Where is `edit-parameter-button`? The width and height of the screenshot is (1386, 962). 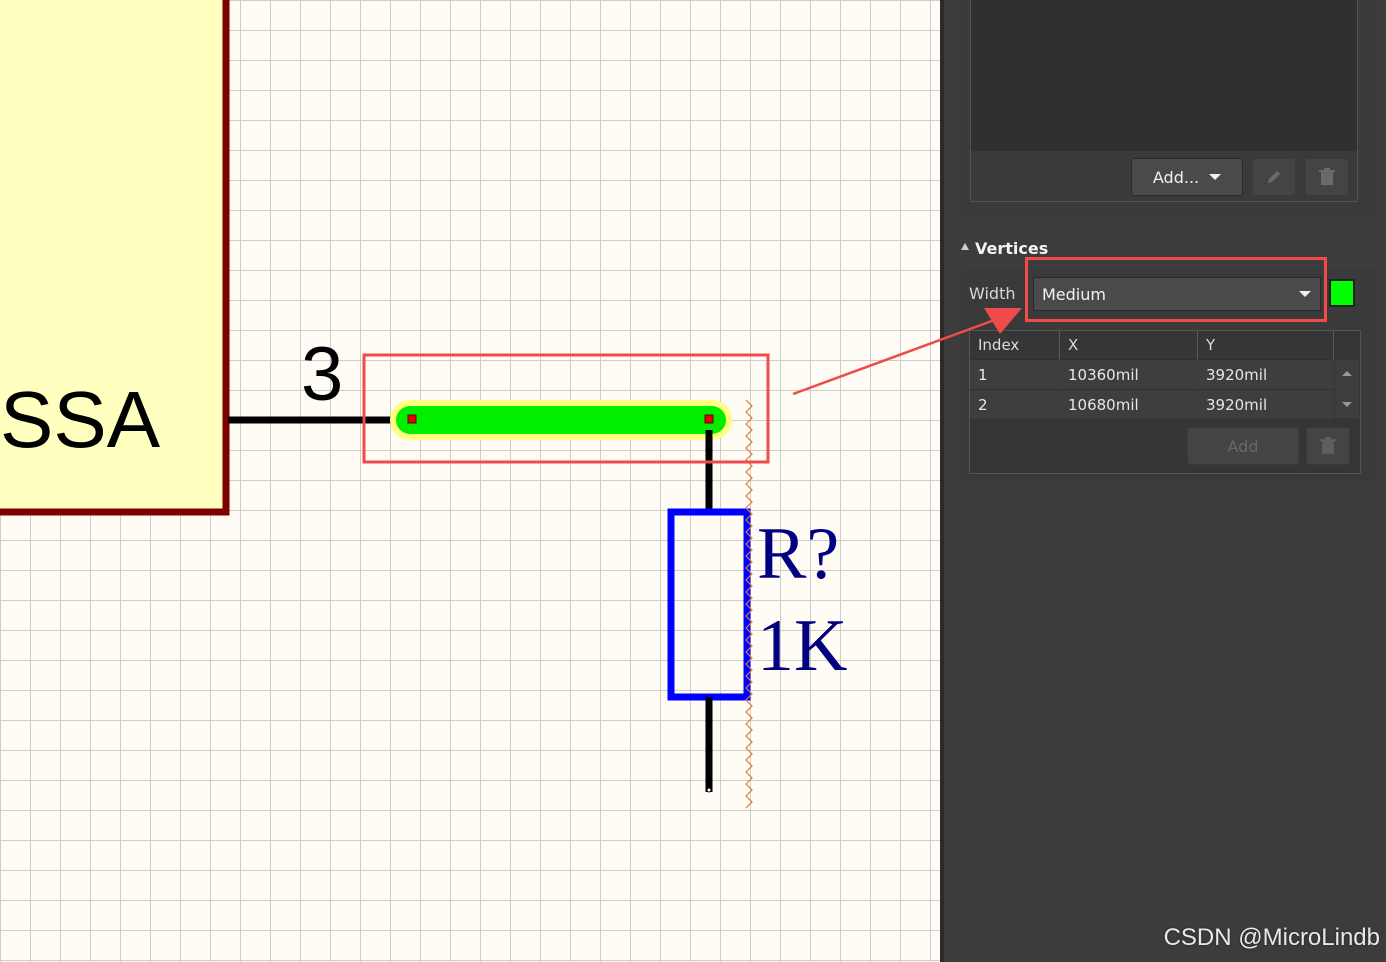 edit-parameter-button is located at coordinates (1274, 177).